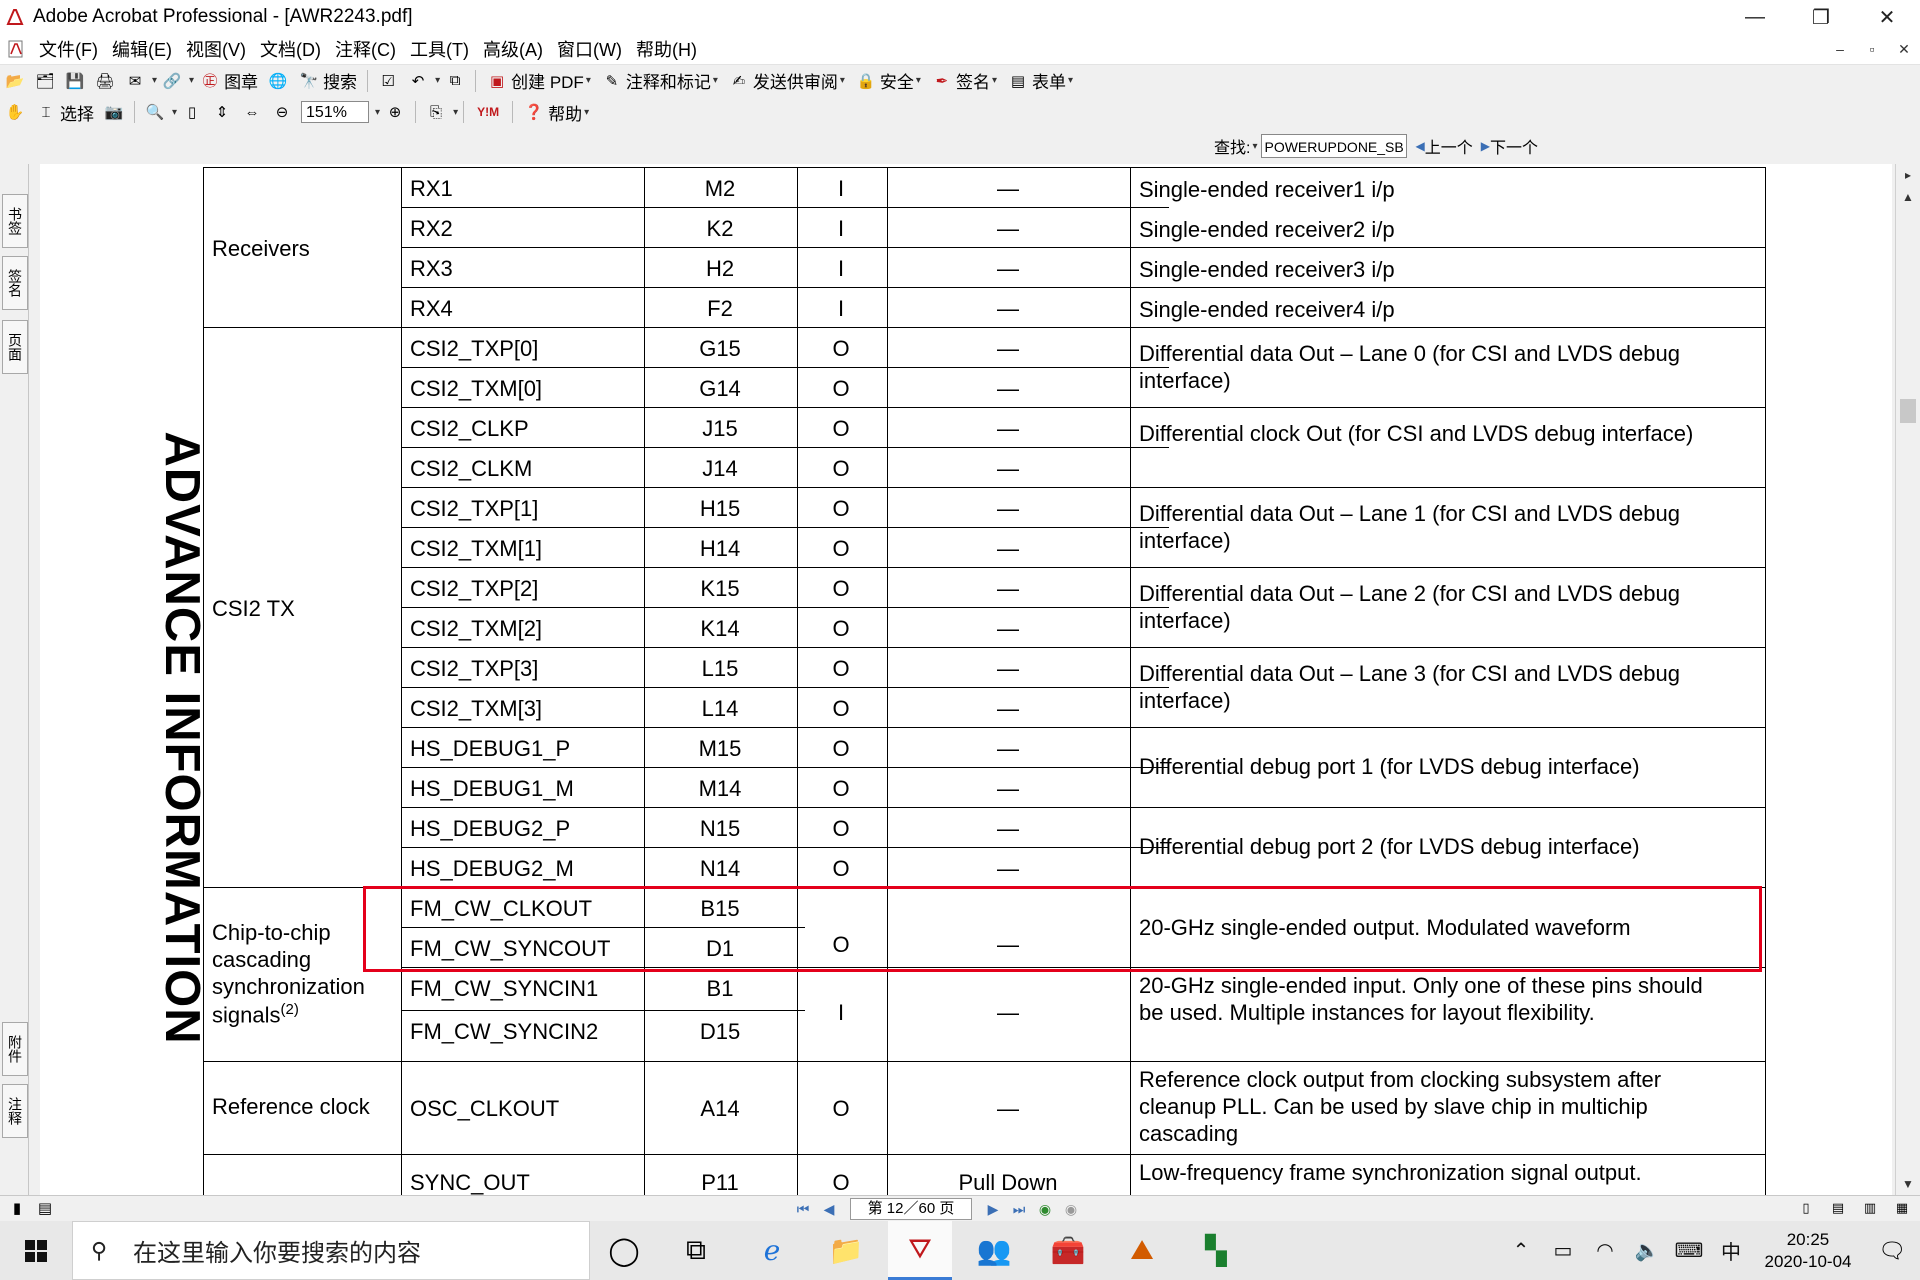  Describe the element at coordinates (142, 49) in the screenshot. I see `menu-edit: 编辑(E)` at that location.